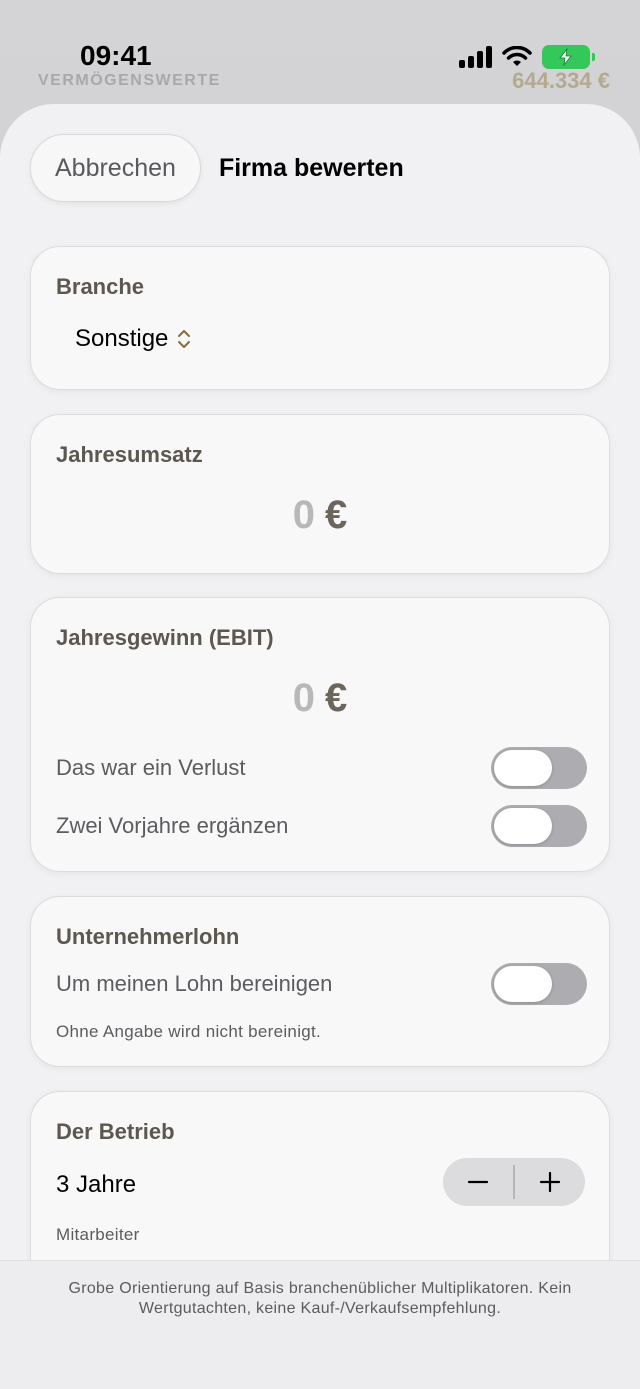 This screenshot has height=1389, width=640. I want to click on loss-label: Das war ein Verlust, so click(151, 767).